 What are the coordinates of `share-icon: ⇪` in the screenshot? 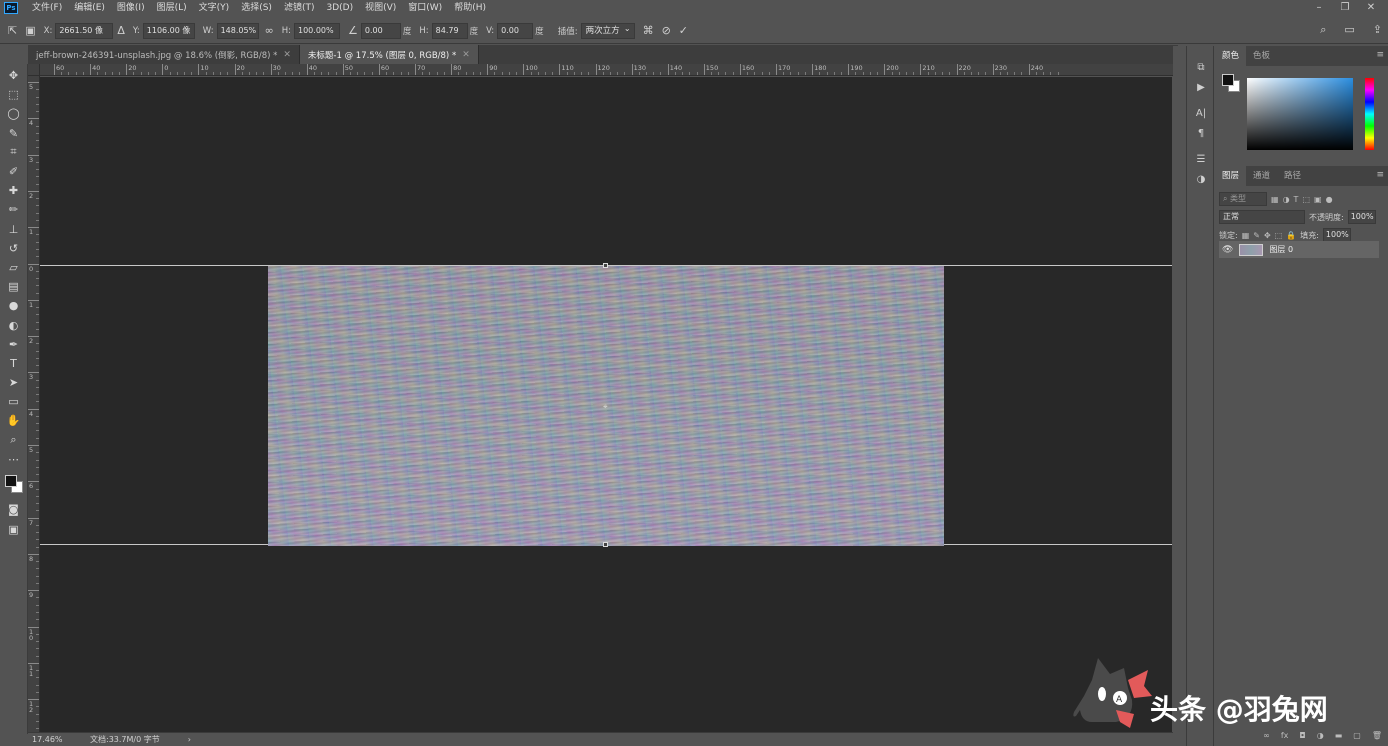 It's located at (1377, 30).